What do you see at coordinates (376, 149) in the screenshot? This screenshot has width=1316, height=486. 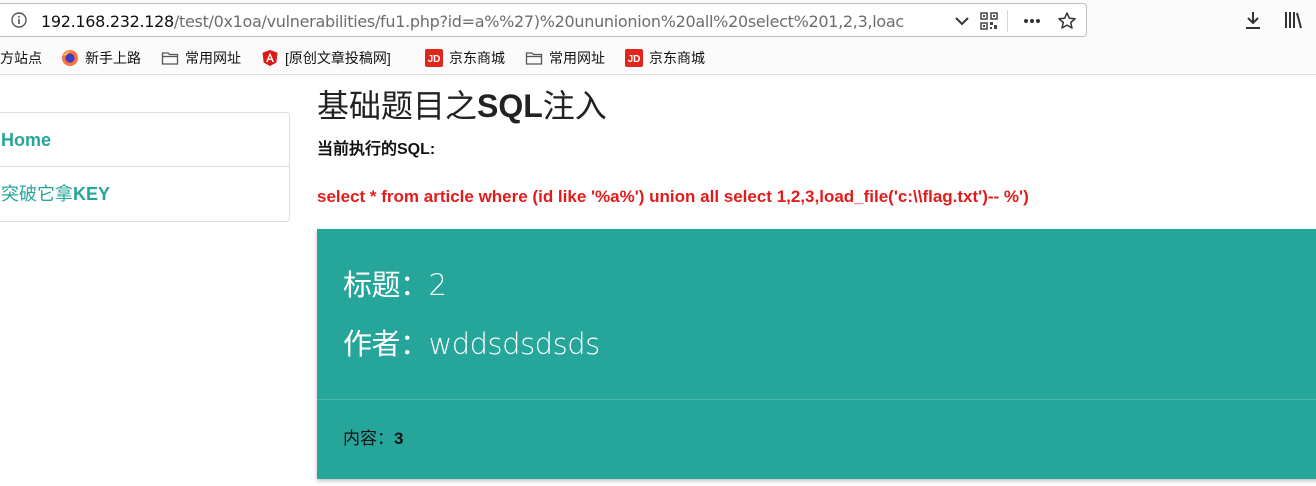 I see `sql-label: 当前执行的SQL:` at bounding box center [376, 149].